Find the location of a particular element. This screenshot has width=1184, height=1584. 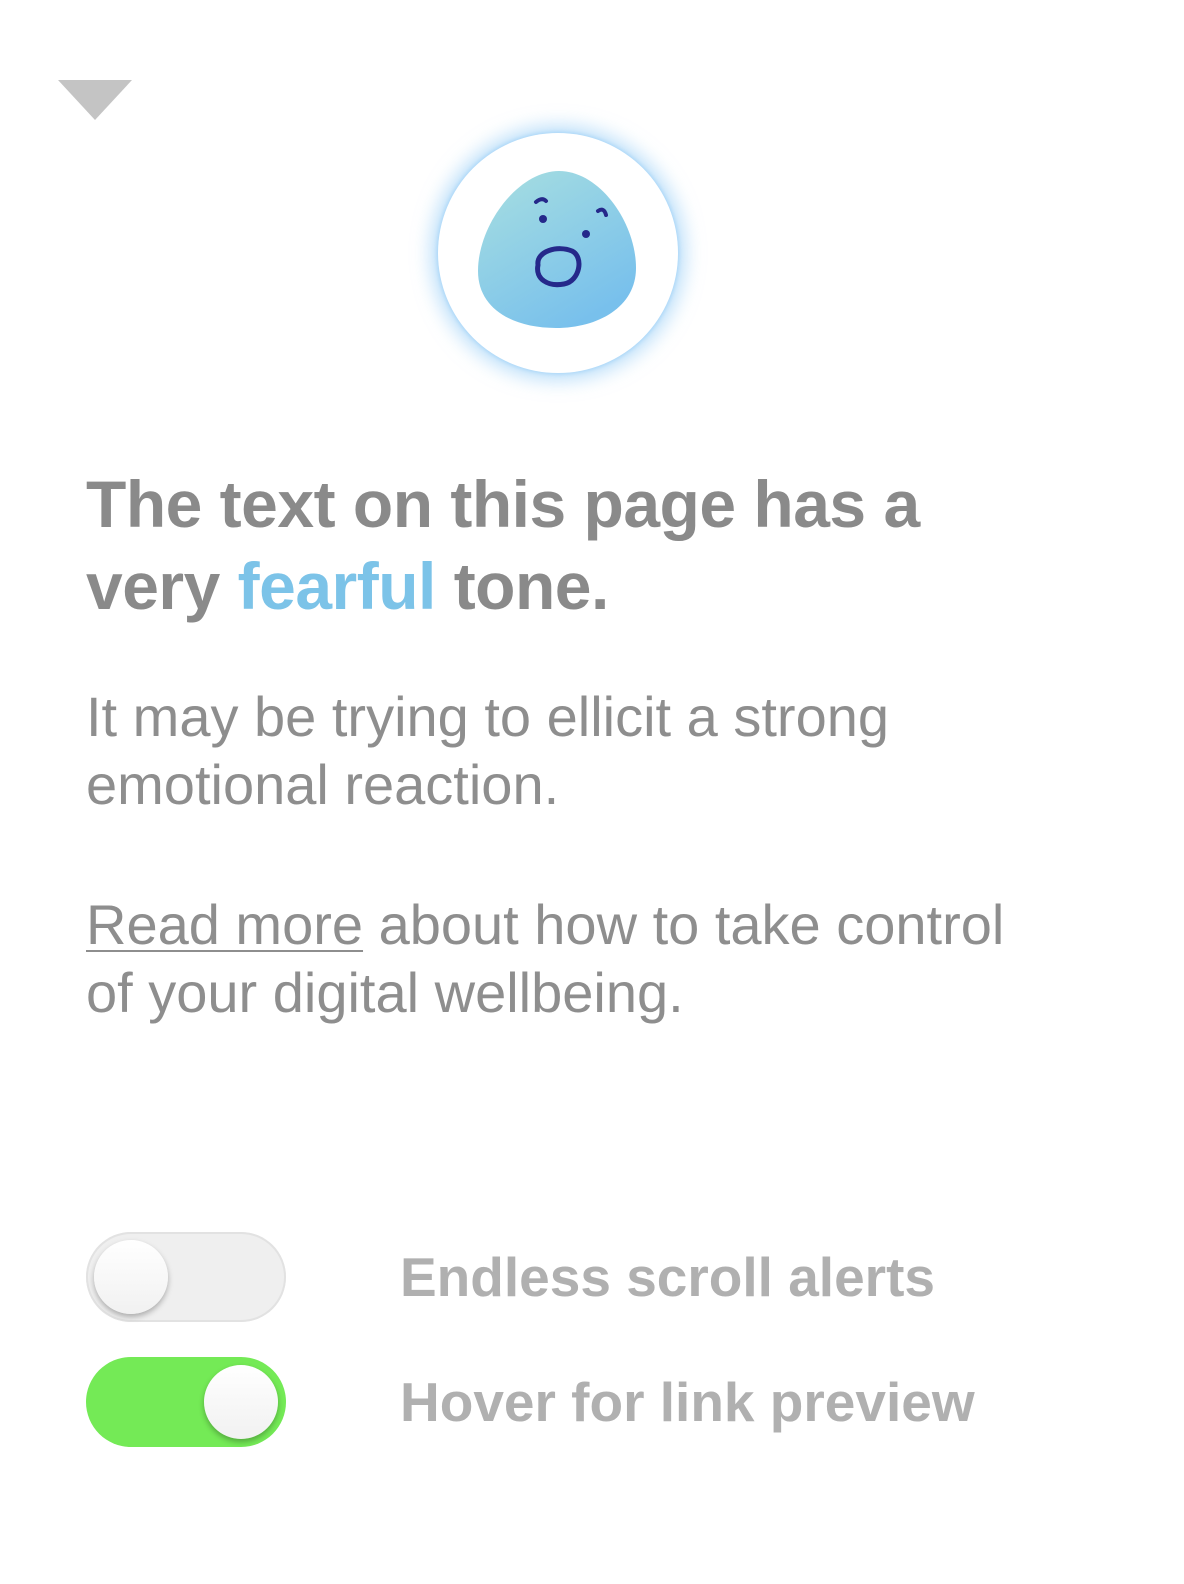

mood-avatar is located at coordinates (558, 253).